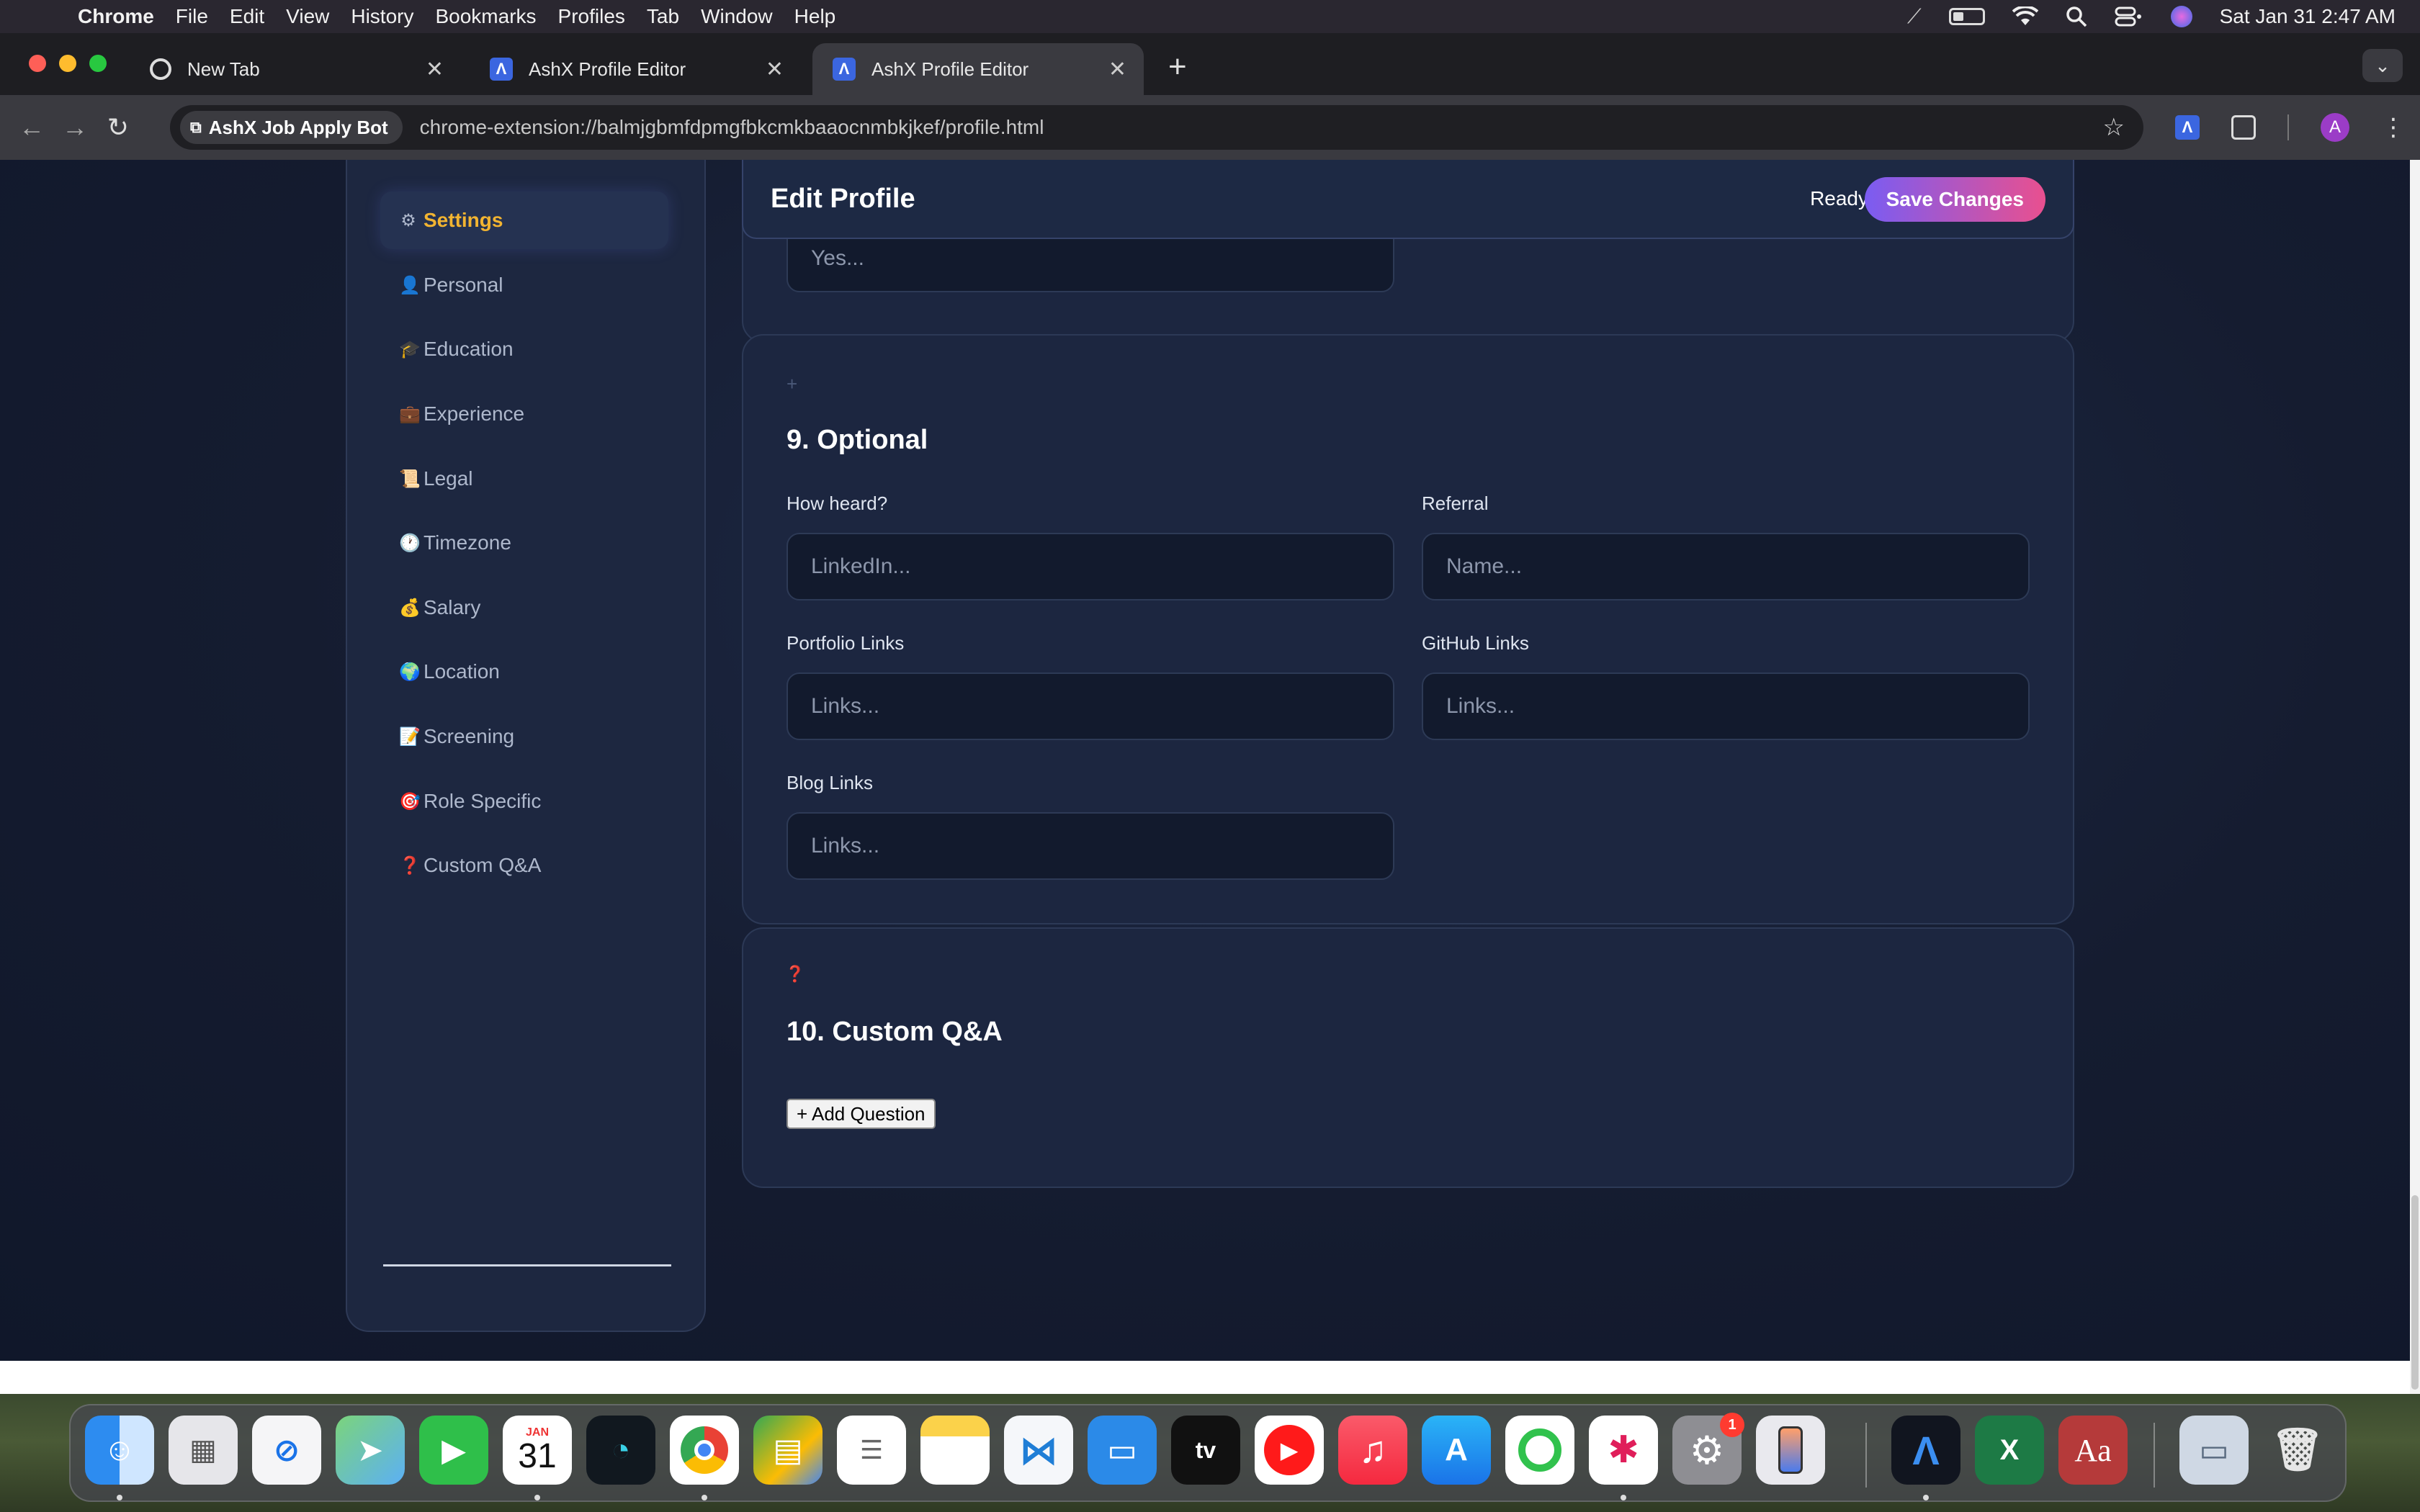 Image resolution: width=2420 pixels, height=1512 pixels. I want to click on sidebar-item-legal: 📜 Legal, so click(524, 479).